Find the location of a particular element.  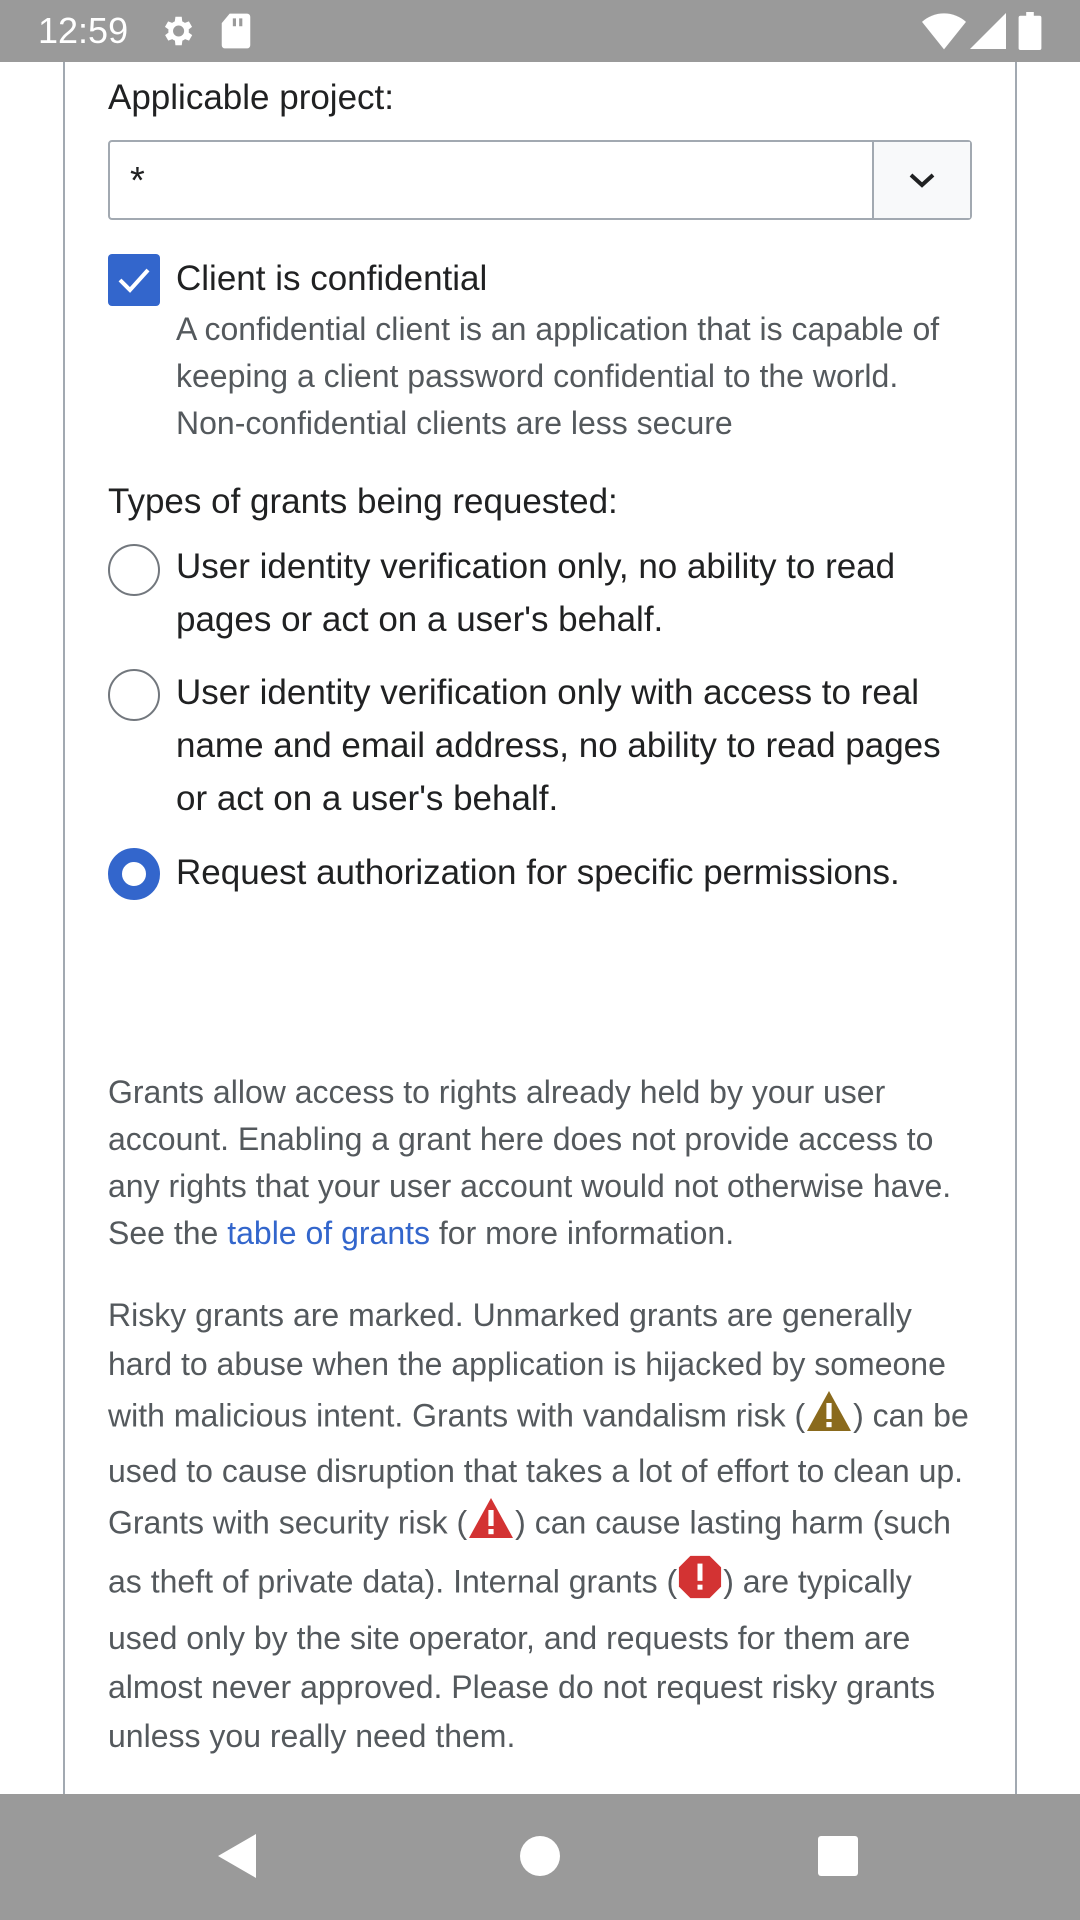

table-of-grants-link: table of grants is located at coordinates (328, 1233).